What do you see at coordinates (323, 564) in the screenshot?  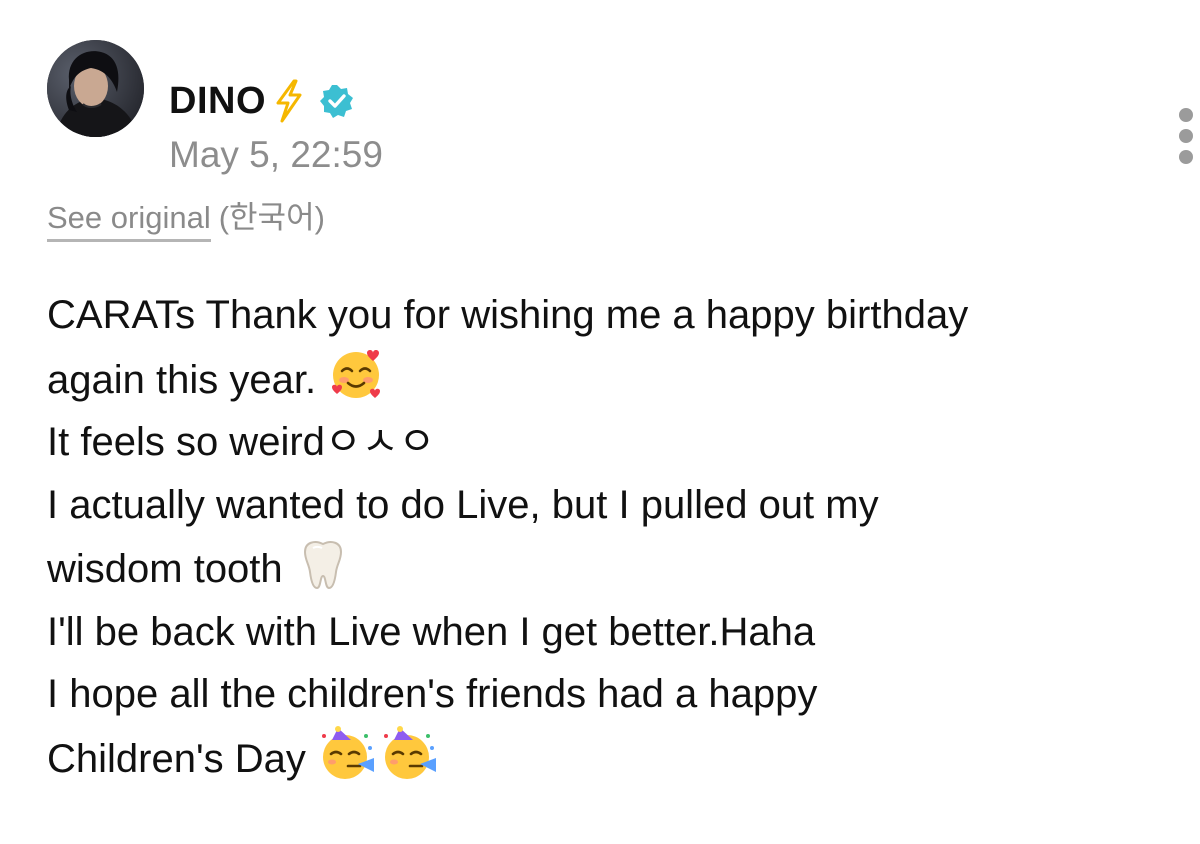 I see `tooth-icon` at bounding box center [323, 564].